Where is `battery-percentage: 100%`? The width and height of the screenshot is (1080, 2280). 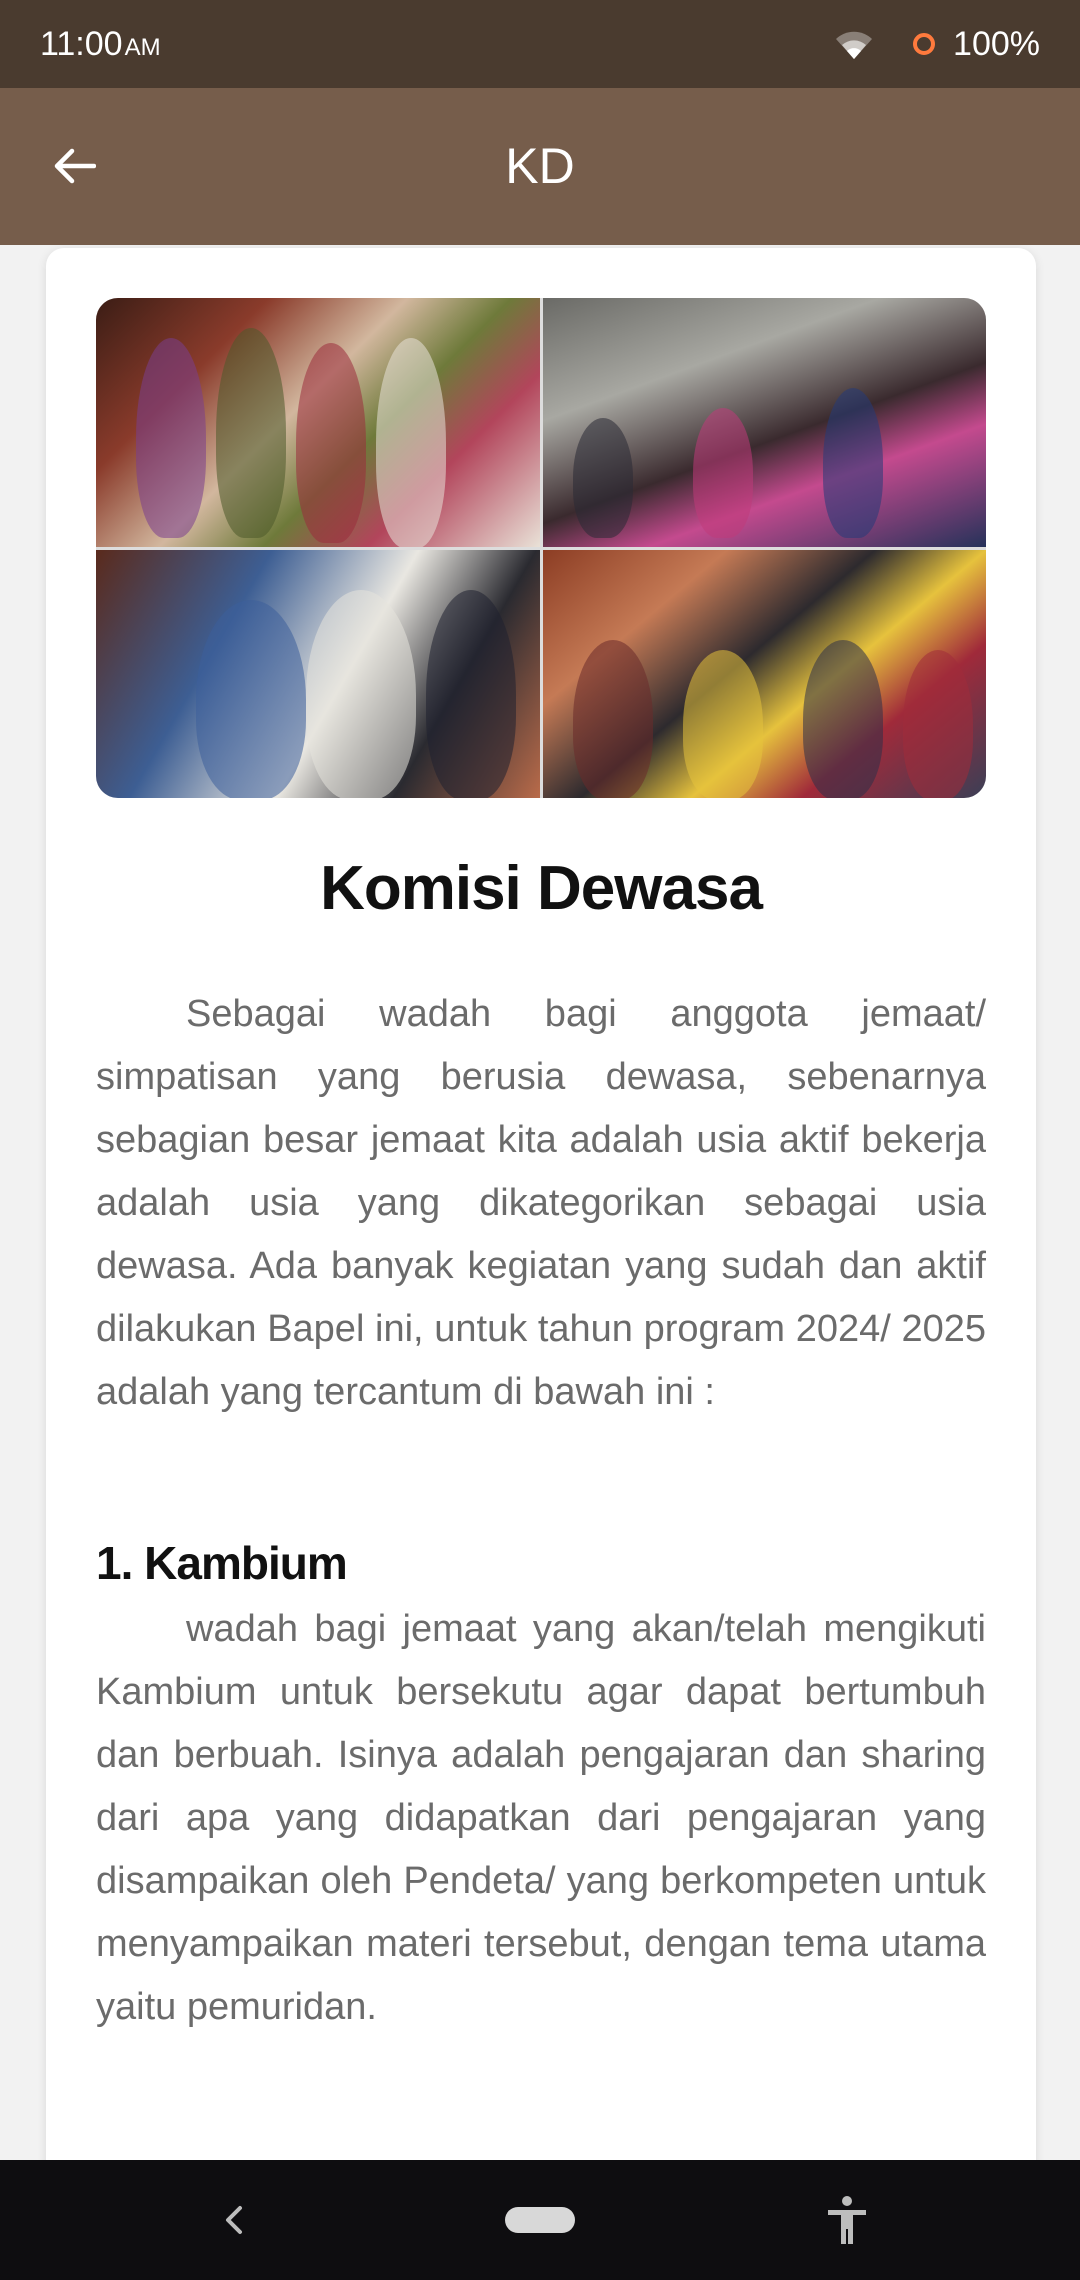
battery-percentage: 100% is located at coordinates (996, 43).